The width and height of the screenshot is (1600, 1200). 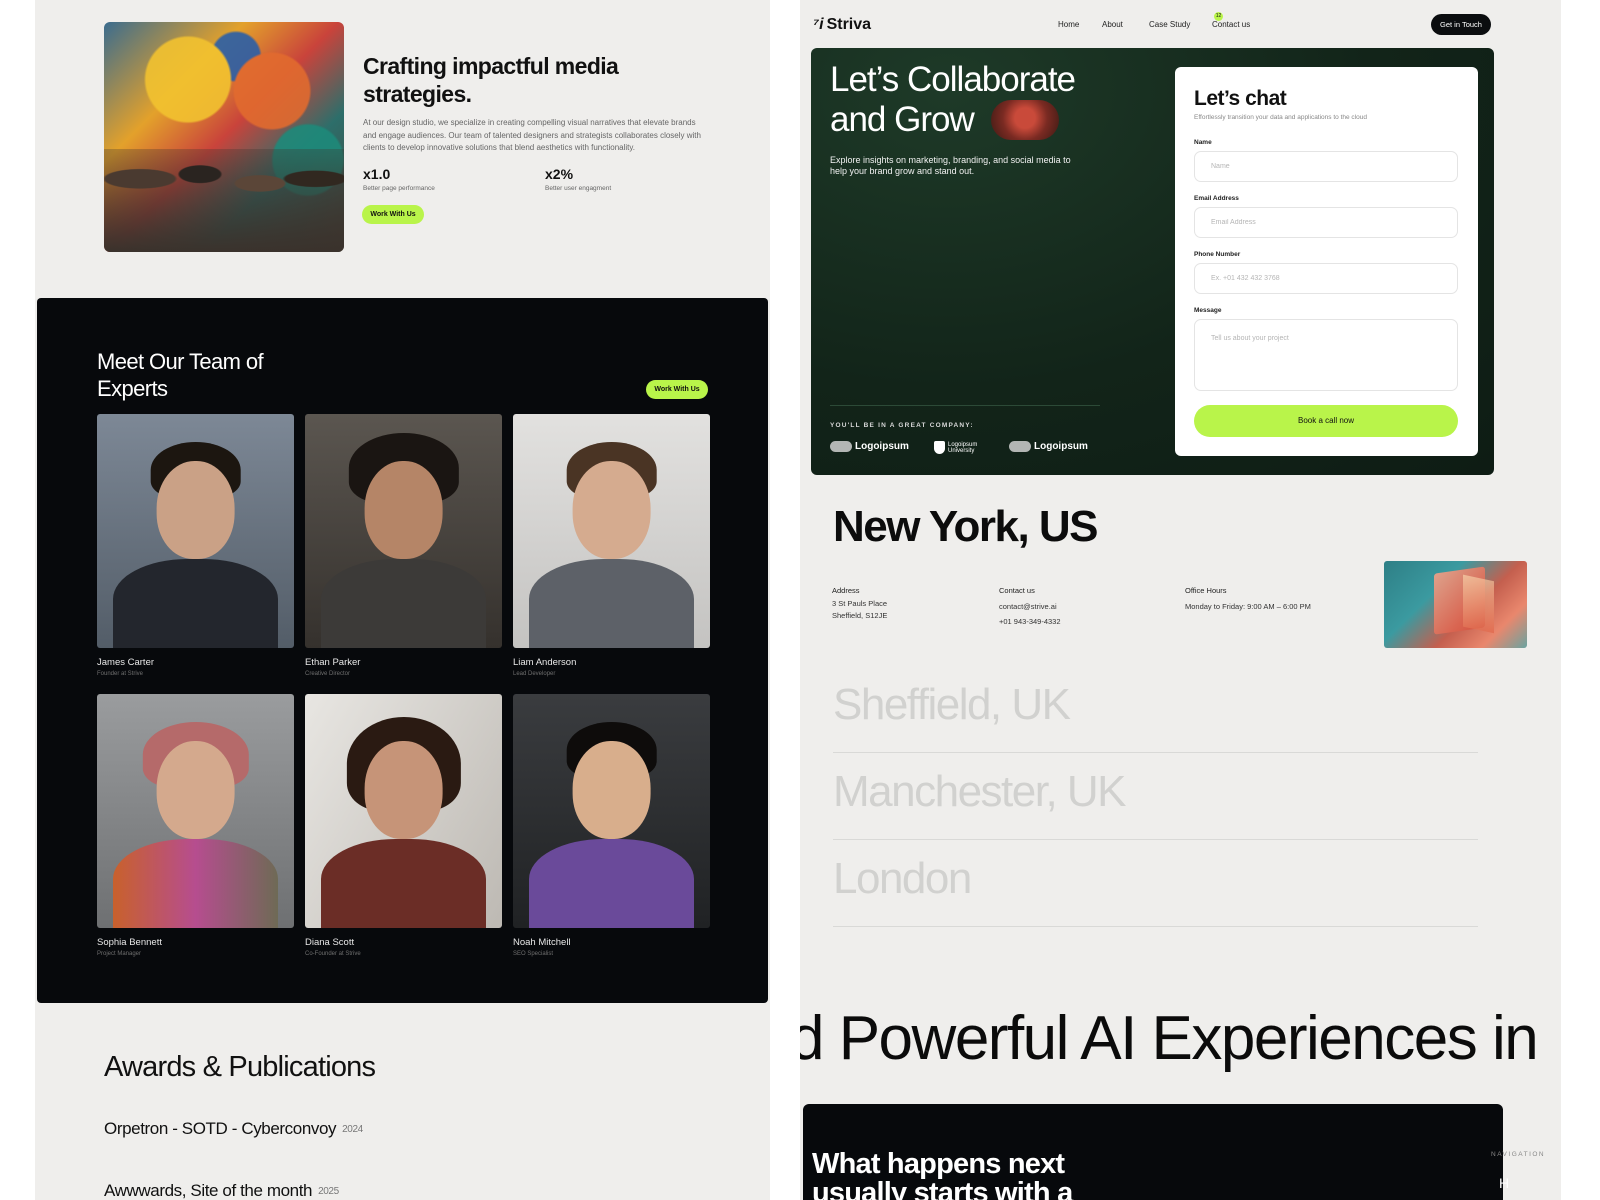 I want to click on stat-engagement: x2% Better user engagment, so click(x=578, y=179).